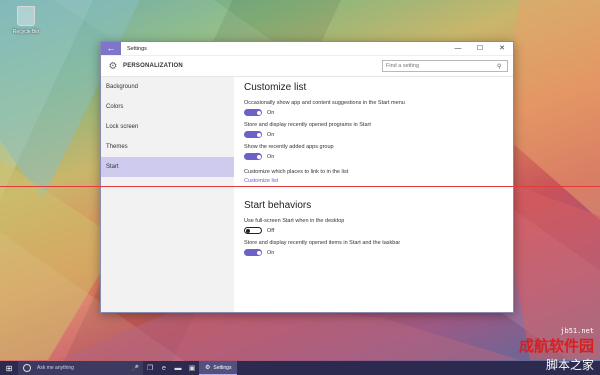 This screenshot has height=375, width=600. What do you see at coordinates (164, 368) in the screenshot?
I see `edge-browser-icon: e` at bounding box center [164, 368].